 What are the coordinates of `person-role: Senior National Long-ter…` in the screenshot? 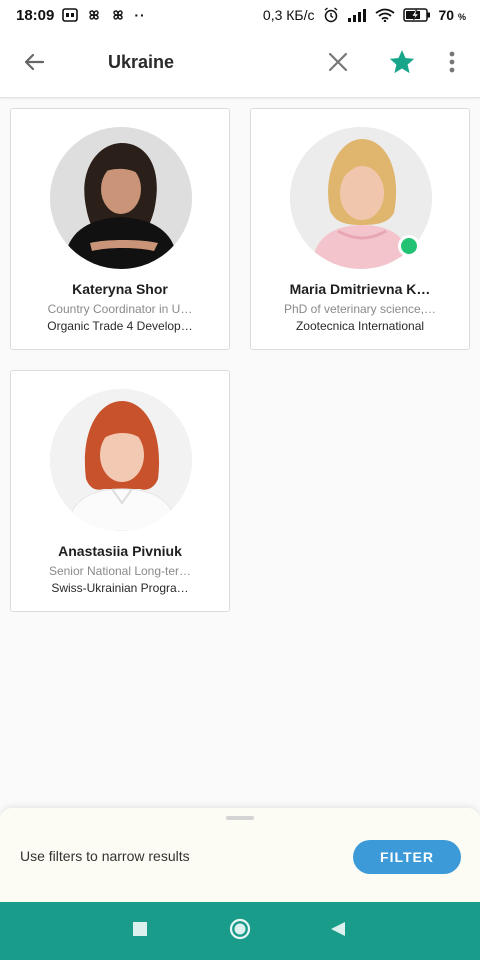 It's located at (120, 571).